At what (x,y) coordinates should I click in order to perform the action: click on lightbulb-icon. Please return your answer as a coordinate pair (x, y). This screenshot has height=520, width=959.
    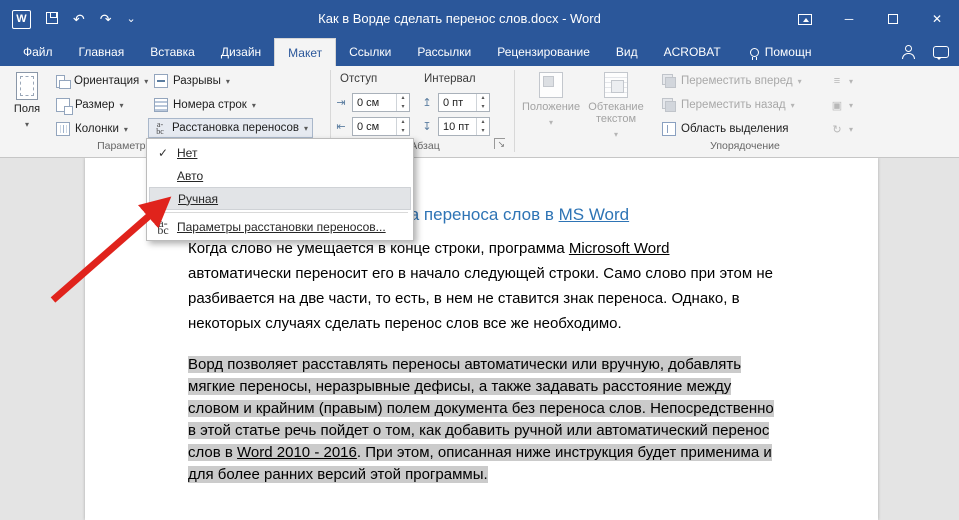
    Looking at the image, I should click on (754, 53).